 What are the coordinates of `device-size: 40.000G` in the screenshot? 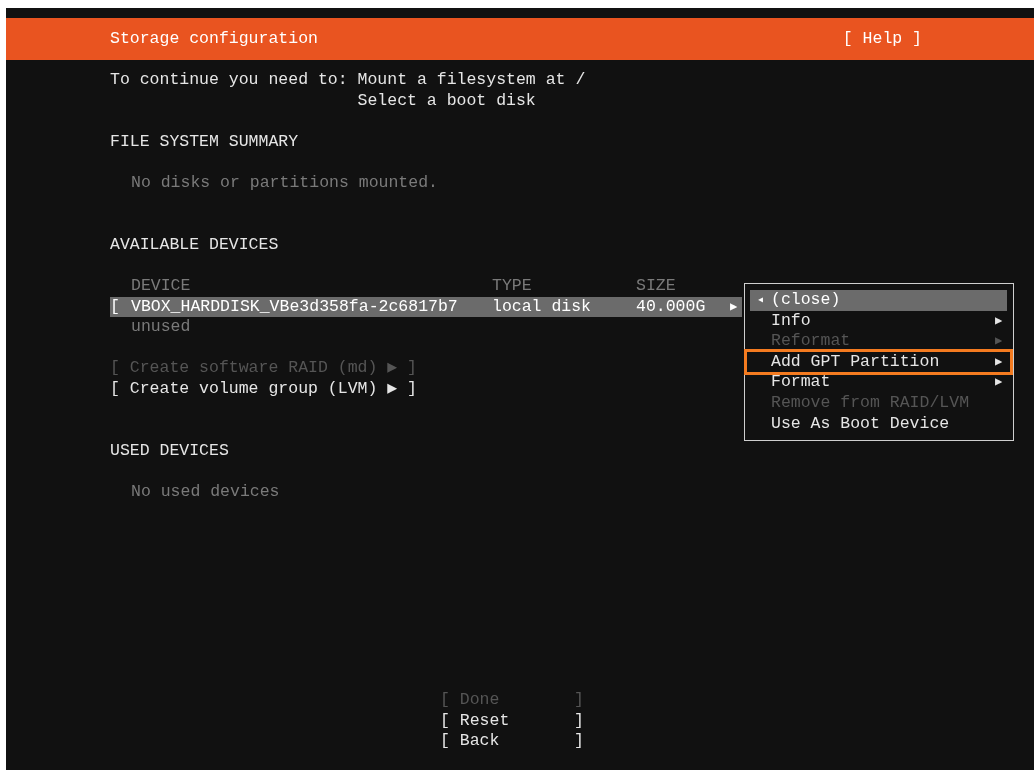 It's located at (671, 307).